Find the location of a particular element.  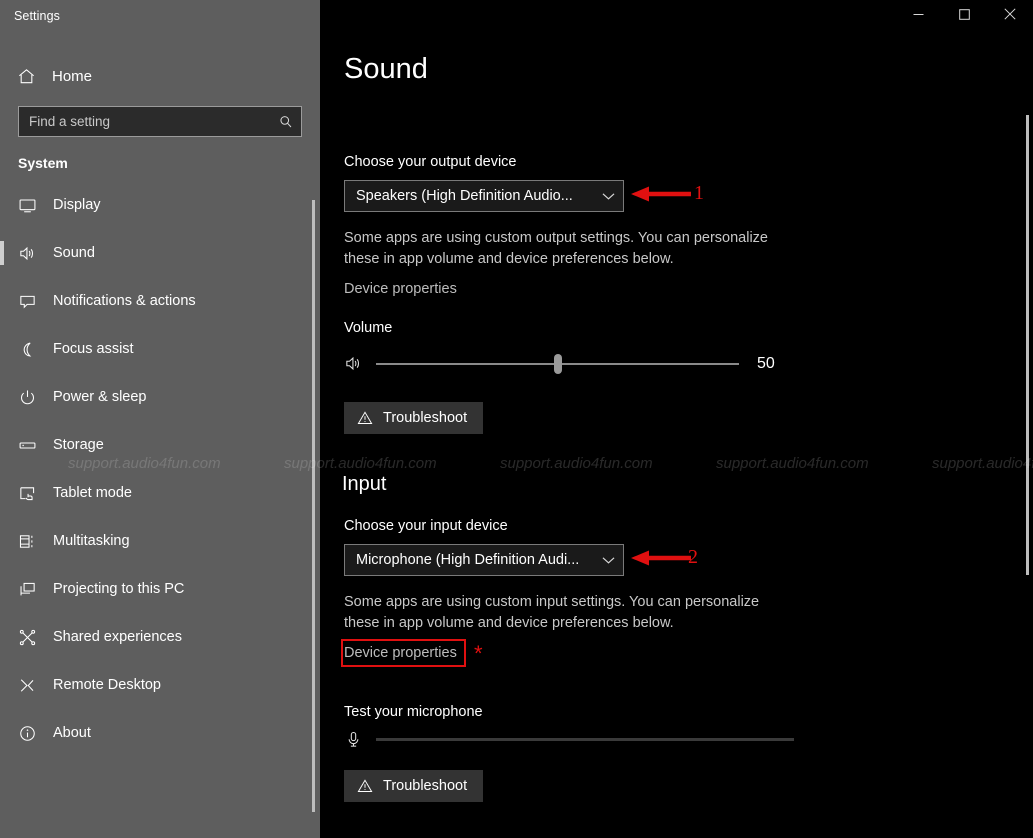

search-box is located at coordinates (160, 121).